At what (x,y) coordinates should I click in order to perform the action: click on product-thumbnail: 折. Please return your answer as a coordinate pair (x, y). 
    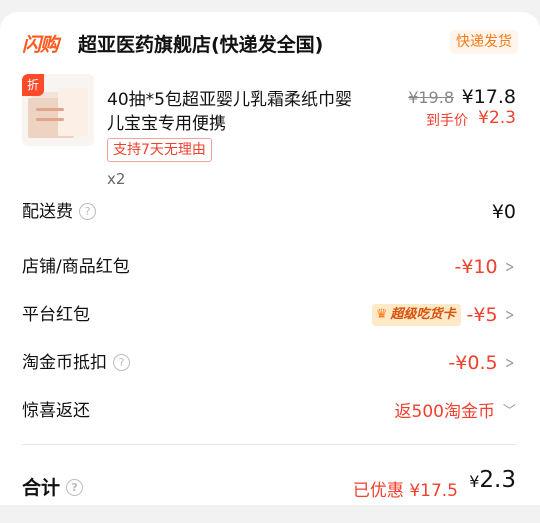
    Looking at the image, I should click on (58, 110).